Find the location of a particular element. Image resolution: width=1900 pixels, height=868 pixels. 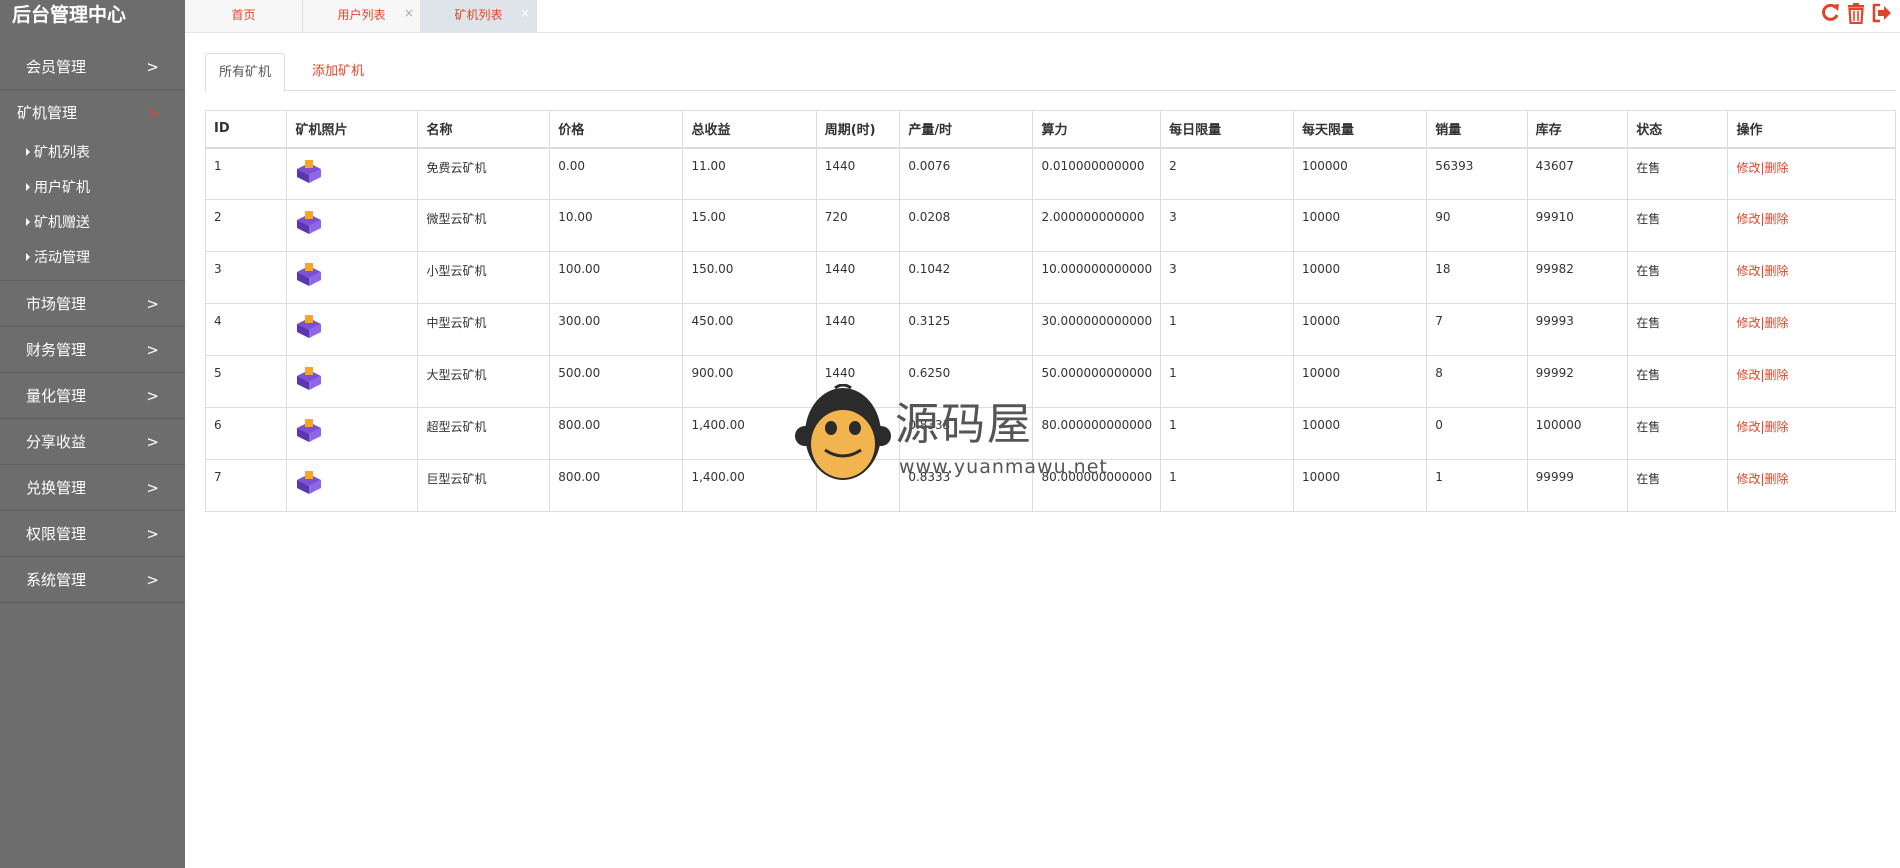

sidebar-subitem-activities: 活动管理 is located at coordinates (92, 258).